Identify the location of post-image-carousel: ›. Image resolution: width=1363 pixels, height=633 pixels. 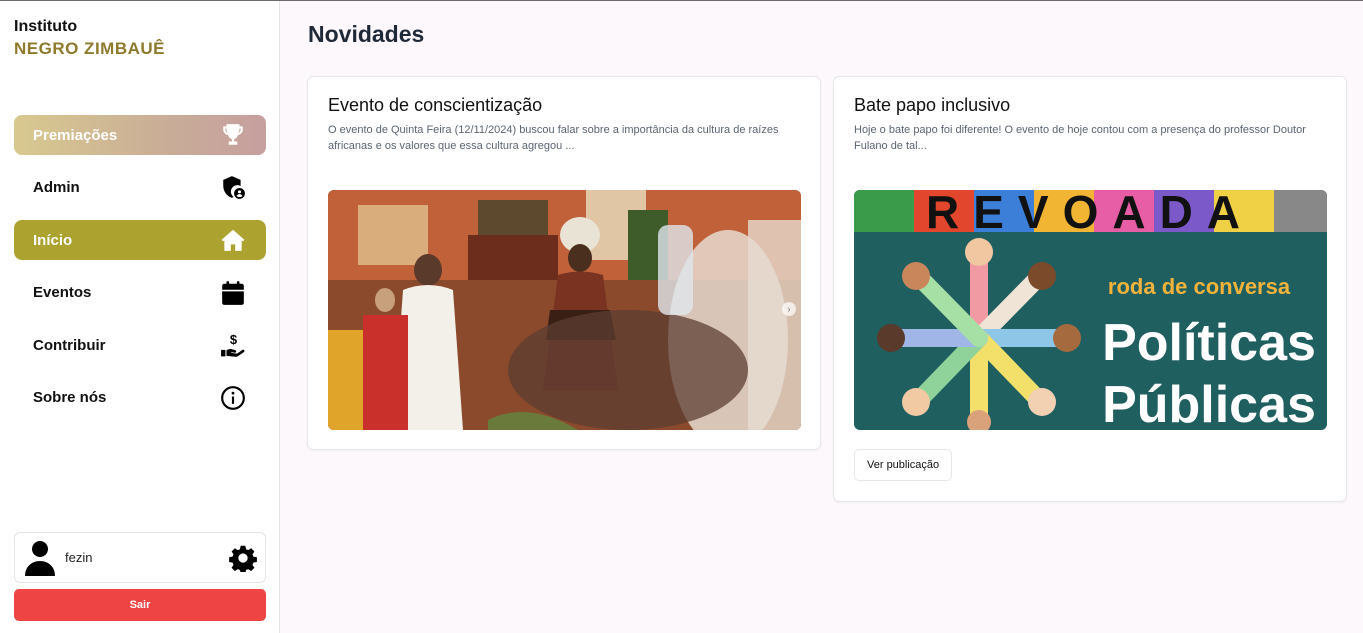
(564, 310).